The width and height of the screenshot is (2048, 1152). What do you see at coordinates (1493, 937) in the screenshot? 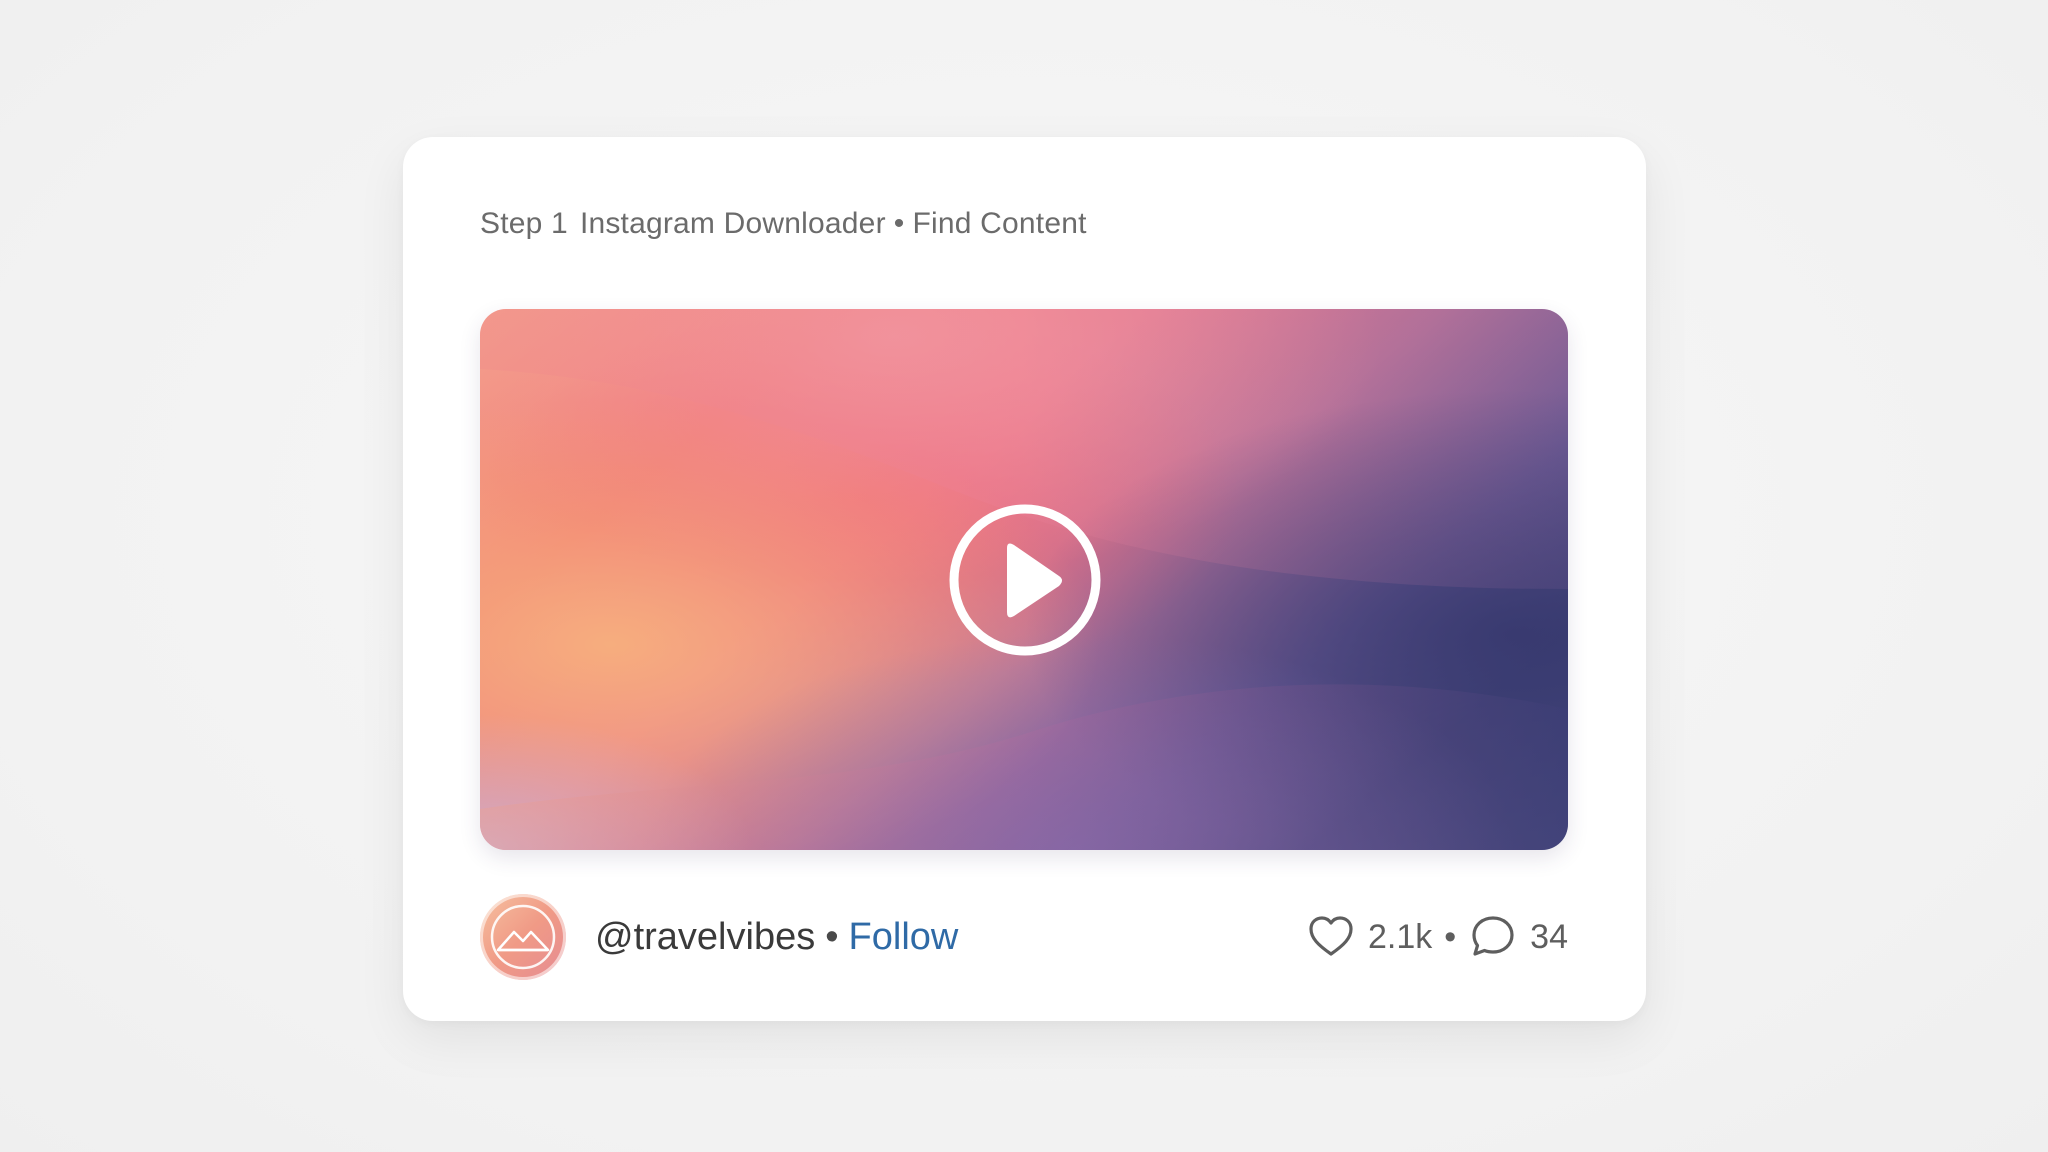
I see `comment-icon` at bounding box center [1493, 937].